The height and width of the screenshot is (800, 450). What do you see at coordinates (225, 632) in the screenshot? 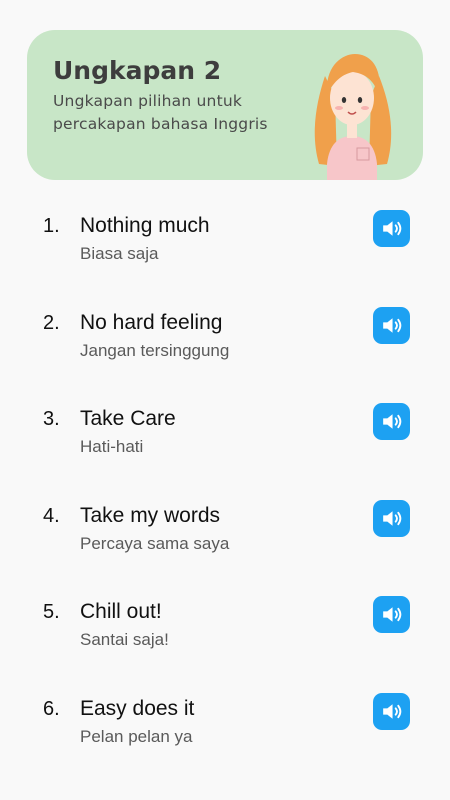
I see `list-item: 5. Chill out! Santai saja!` at bounding box center [225, 632].